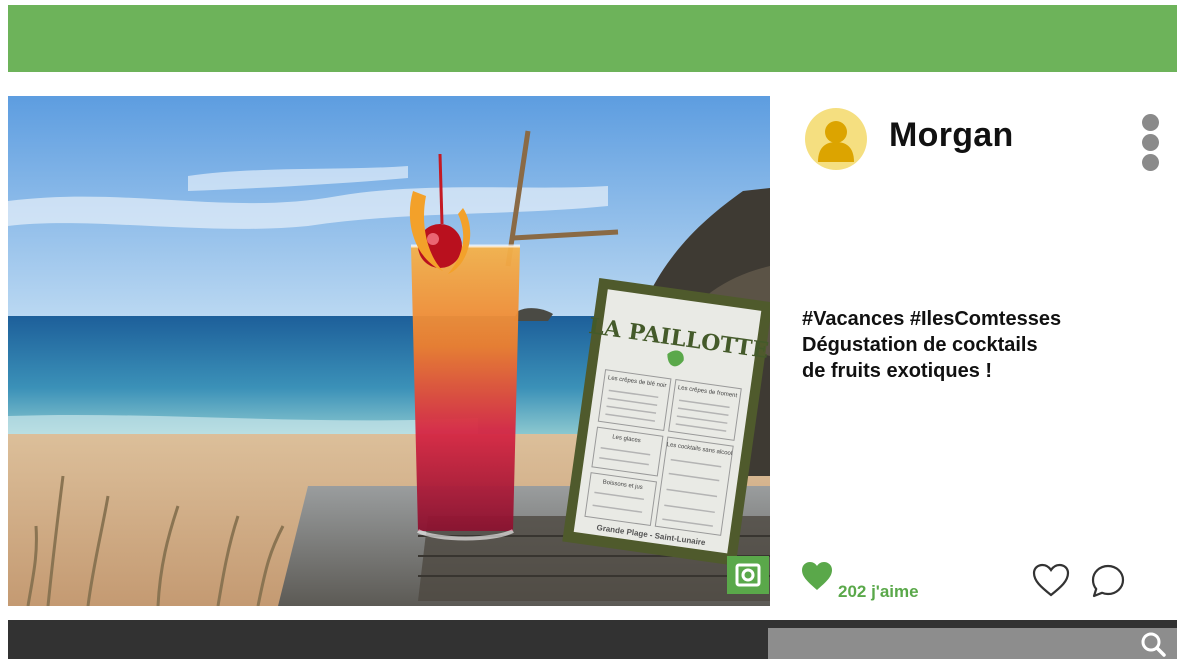 The height and width of the screenshot is (659, 1177). I want to click on caption-line-1: #Vacances #IlesComtesses, so click(932, 319).